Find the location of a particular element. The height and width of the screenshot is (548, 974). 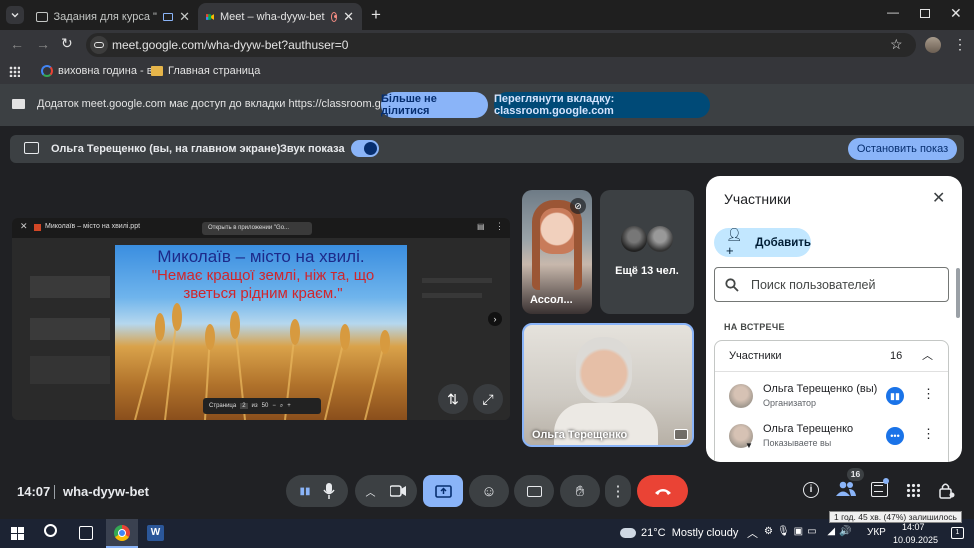

site-info-icon is located at coordinates (99, 45).